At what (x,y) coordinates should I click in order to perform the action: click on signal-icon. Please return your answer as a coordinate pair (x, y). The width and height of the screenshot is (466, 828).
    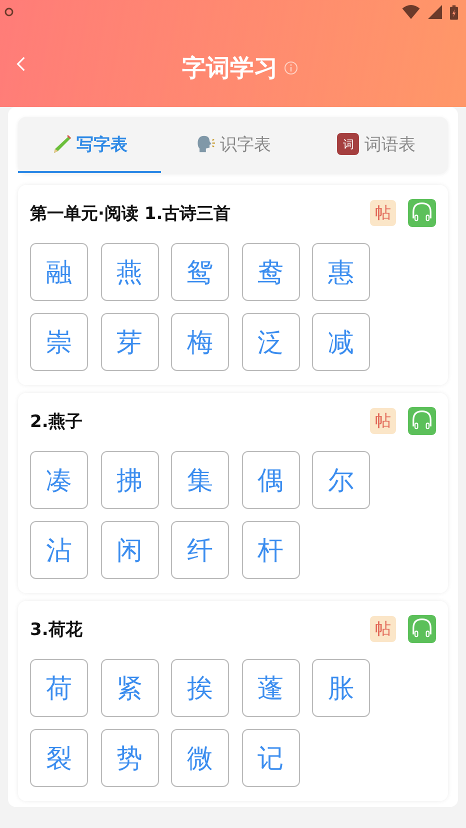
    Looking at the image, I should click on (435, 12).